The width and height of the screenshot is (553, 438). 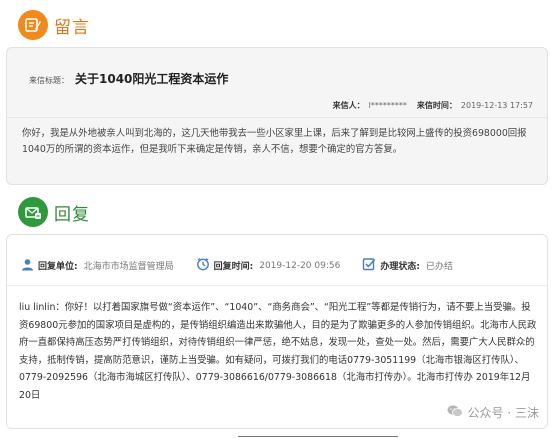 What do you see at coordinates (203, 265) in the screenshot?
I see `clock-icon` at bounding box center [203, 265].